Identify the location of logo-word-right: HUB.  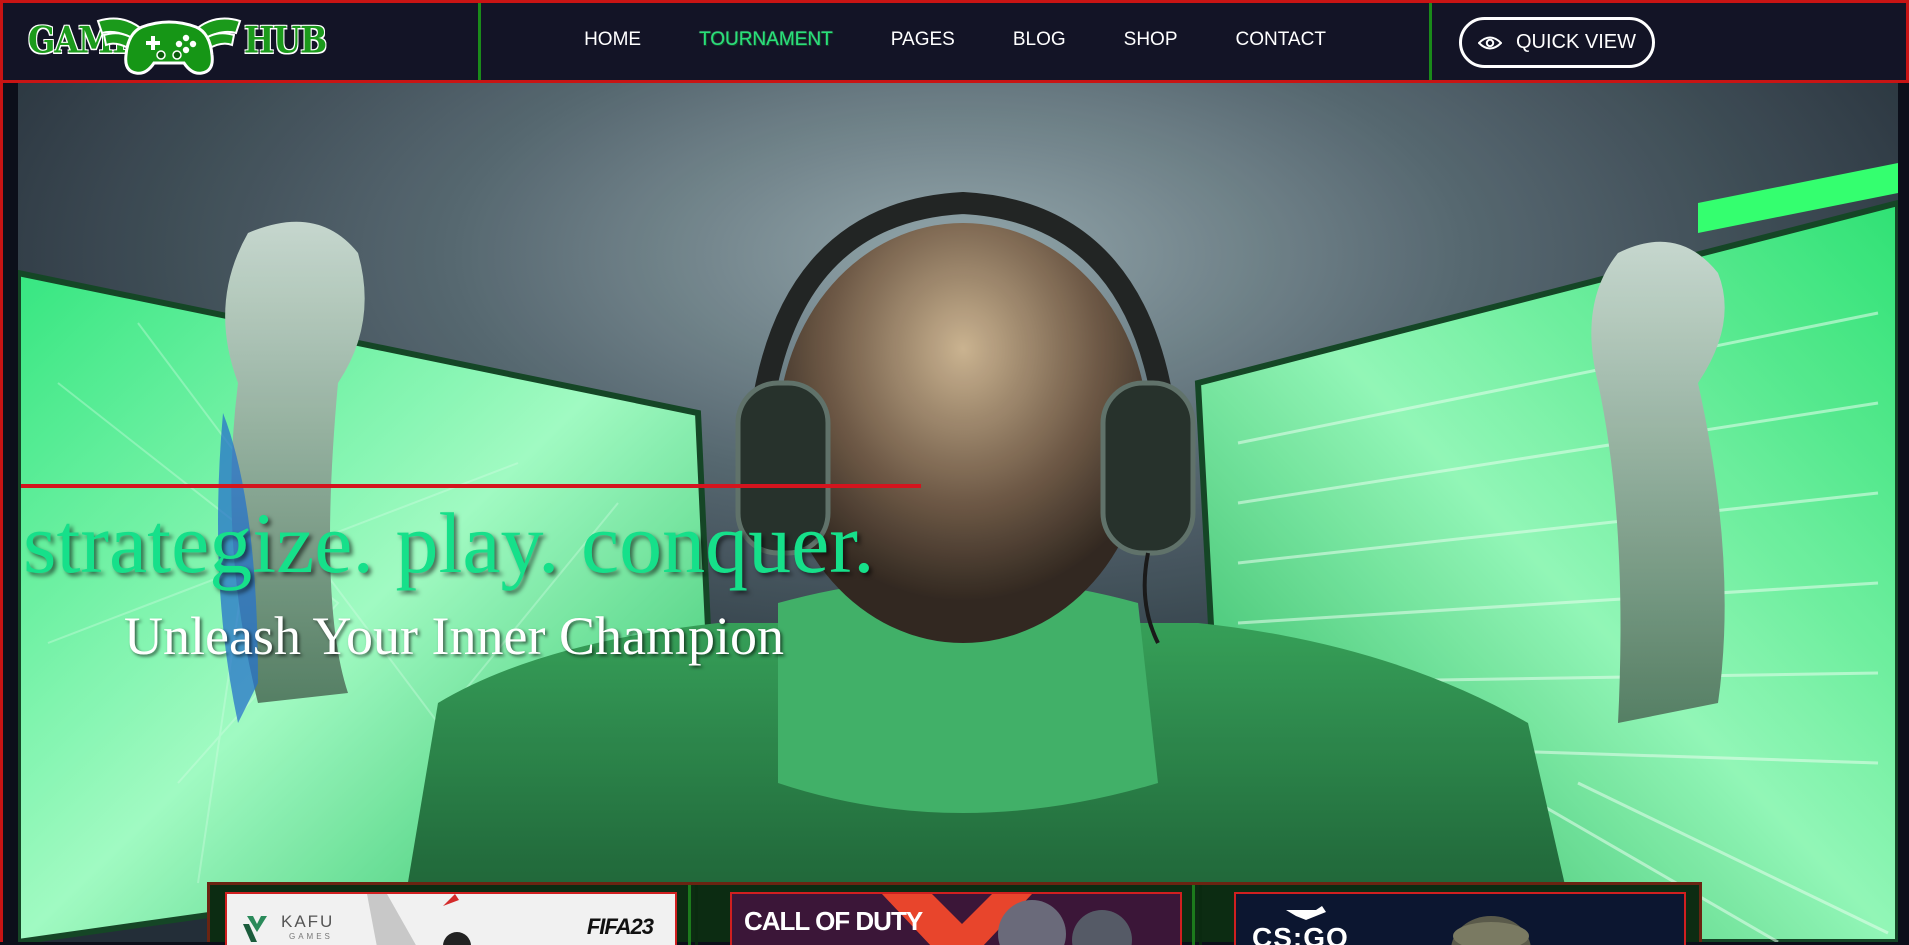
(285, 40).